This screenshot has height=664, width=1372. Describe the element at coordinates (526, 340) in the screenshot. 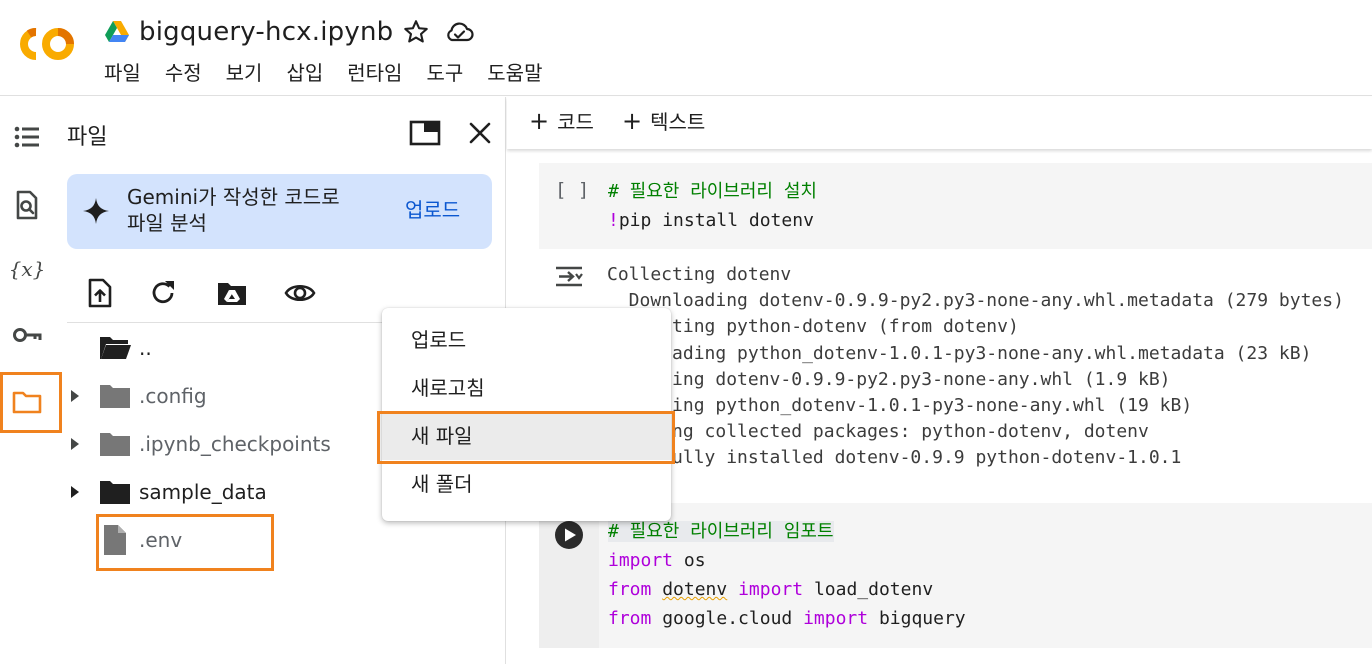

I see `menu-item-upload: 업로드` at that location.